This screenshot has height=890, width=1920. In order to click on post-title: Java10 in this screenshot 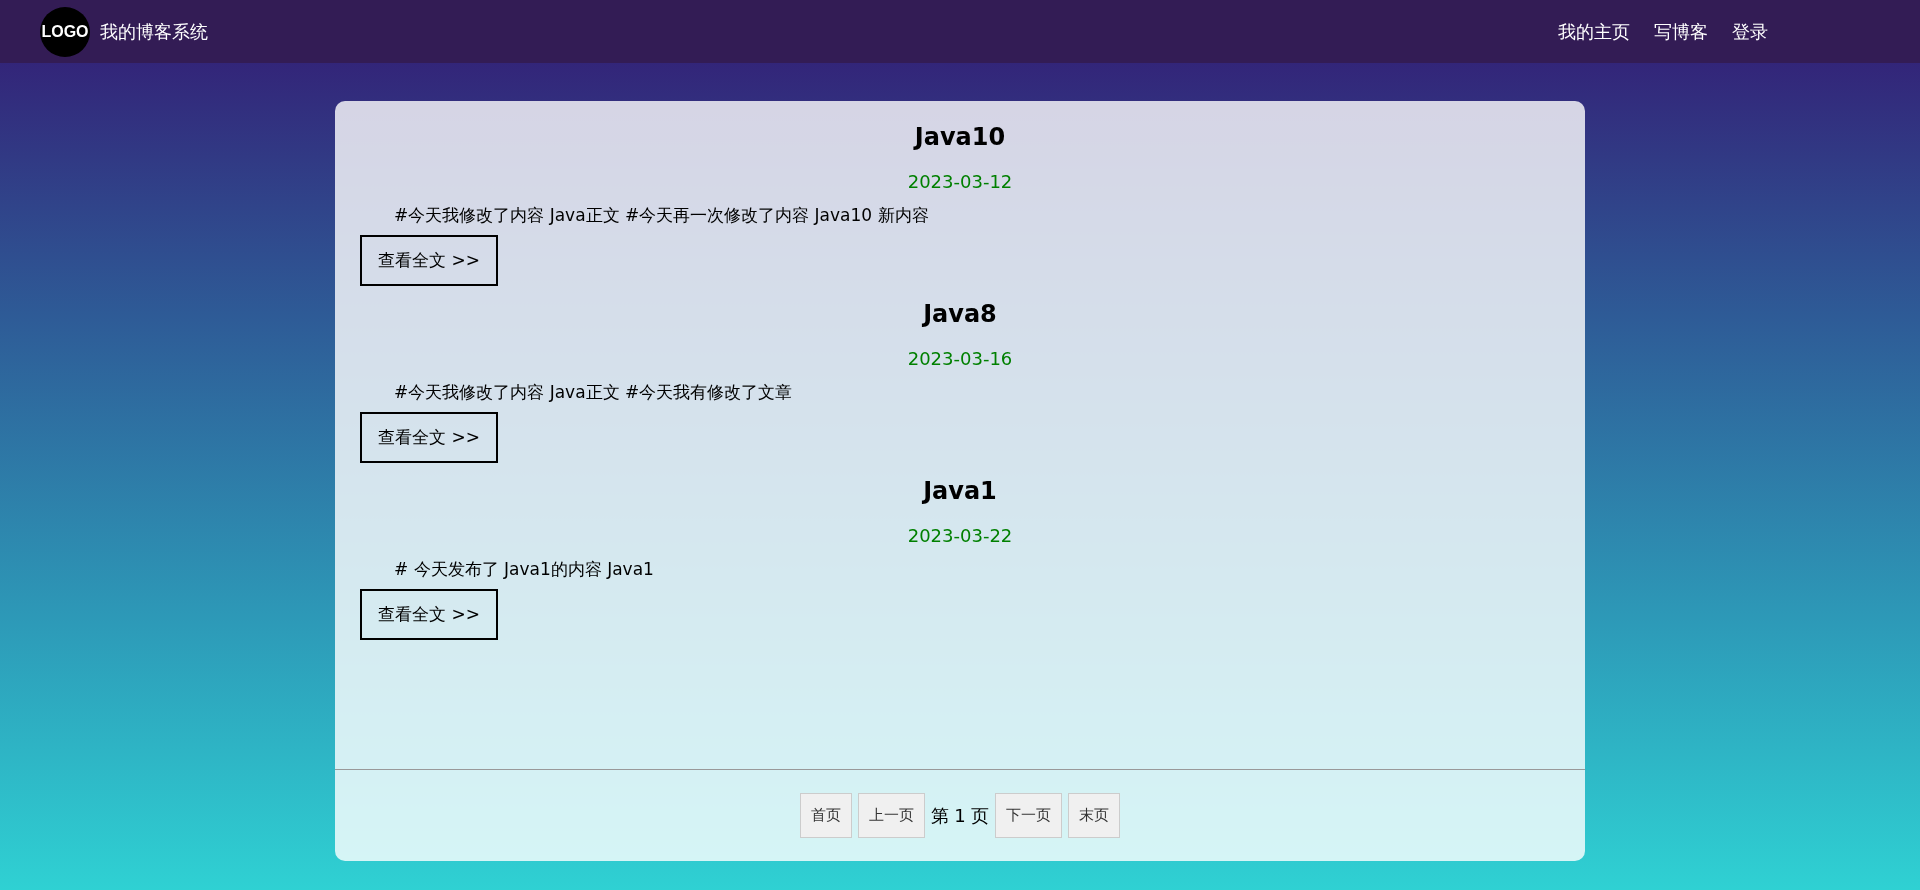, I will do `click(960, 137)`.